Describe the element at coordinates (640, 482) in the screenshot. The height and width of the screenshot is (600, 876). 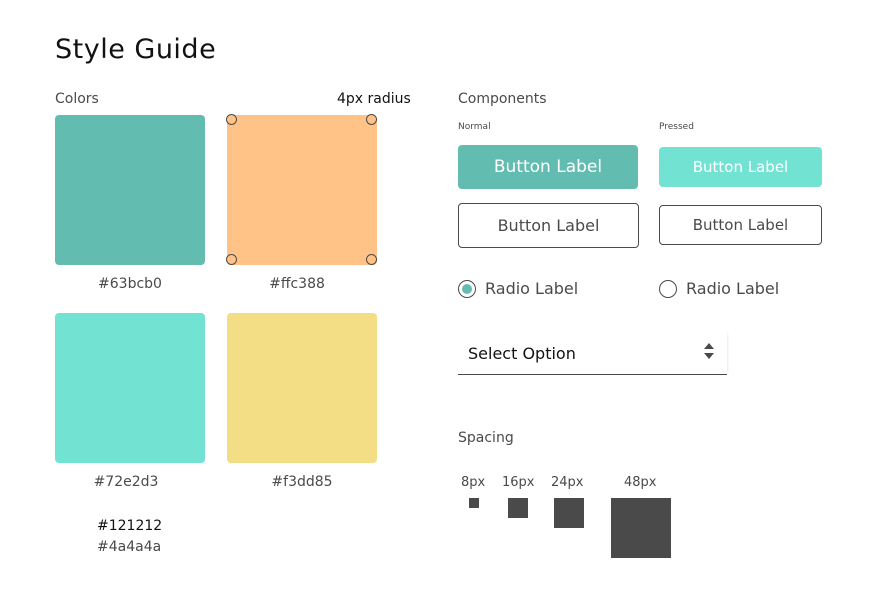
I see `spacing-label-48: 48px` at that location.